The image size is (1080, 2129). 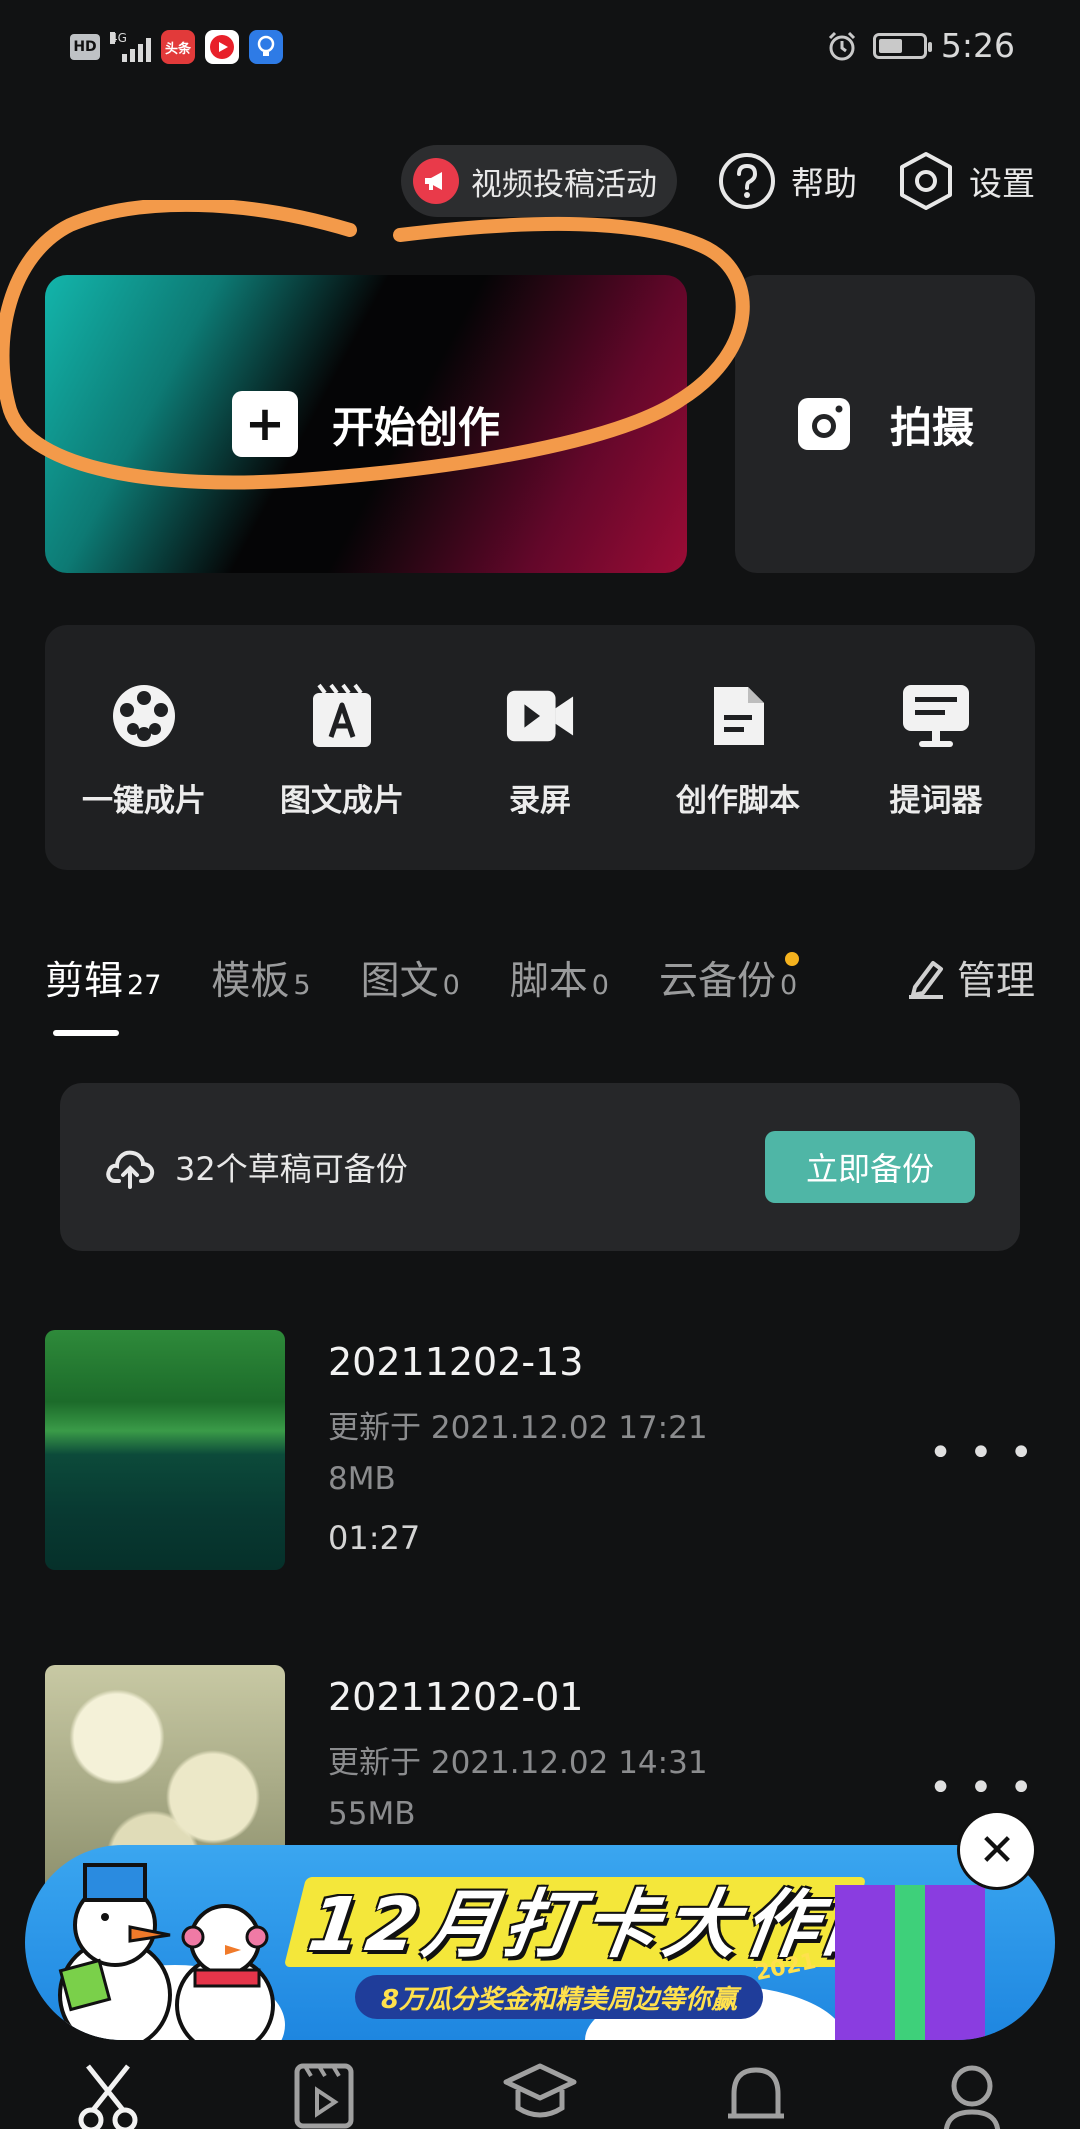 I want to click on draft-duration: 01:27, so click(x=374, y=1538).